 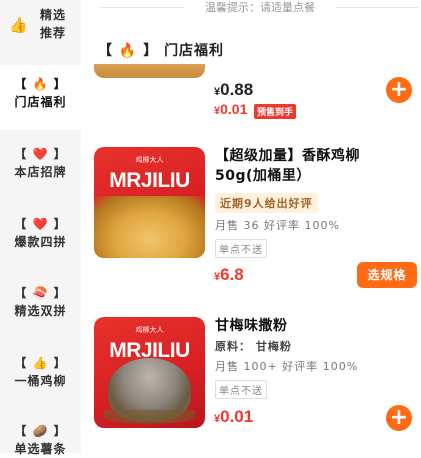 What do you see at coordinates (161, 51) in the screenshot?
I see `section-title: 【 🔥 】 门店福利` at bounding box center [161, 51].